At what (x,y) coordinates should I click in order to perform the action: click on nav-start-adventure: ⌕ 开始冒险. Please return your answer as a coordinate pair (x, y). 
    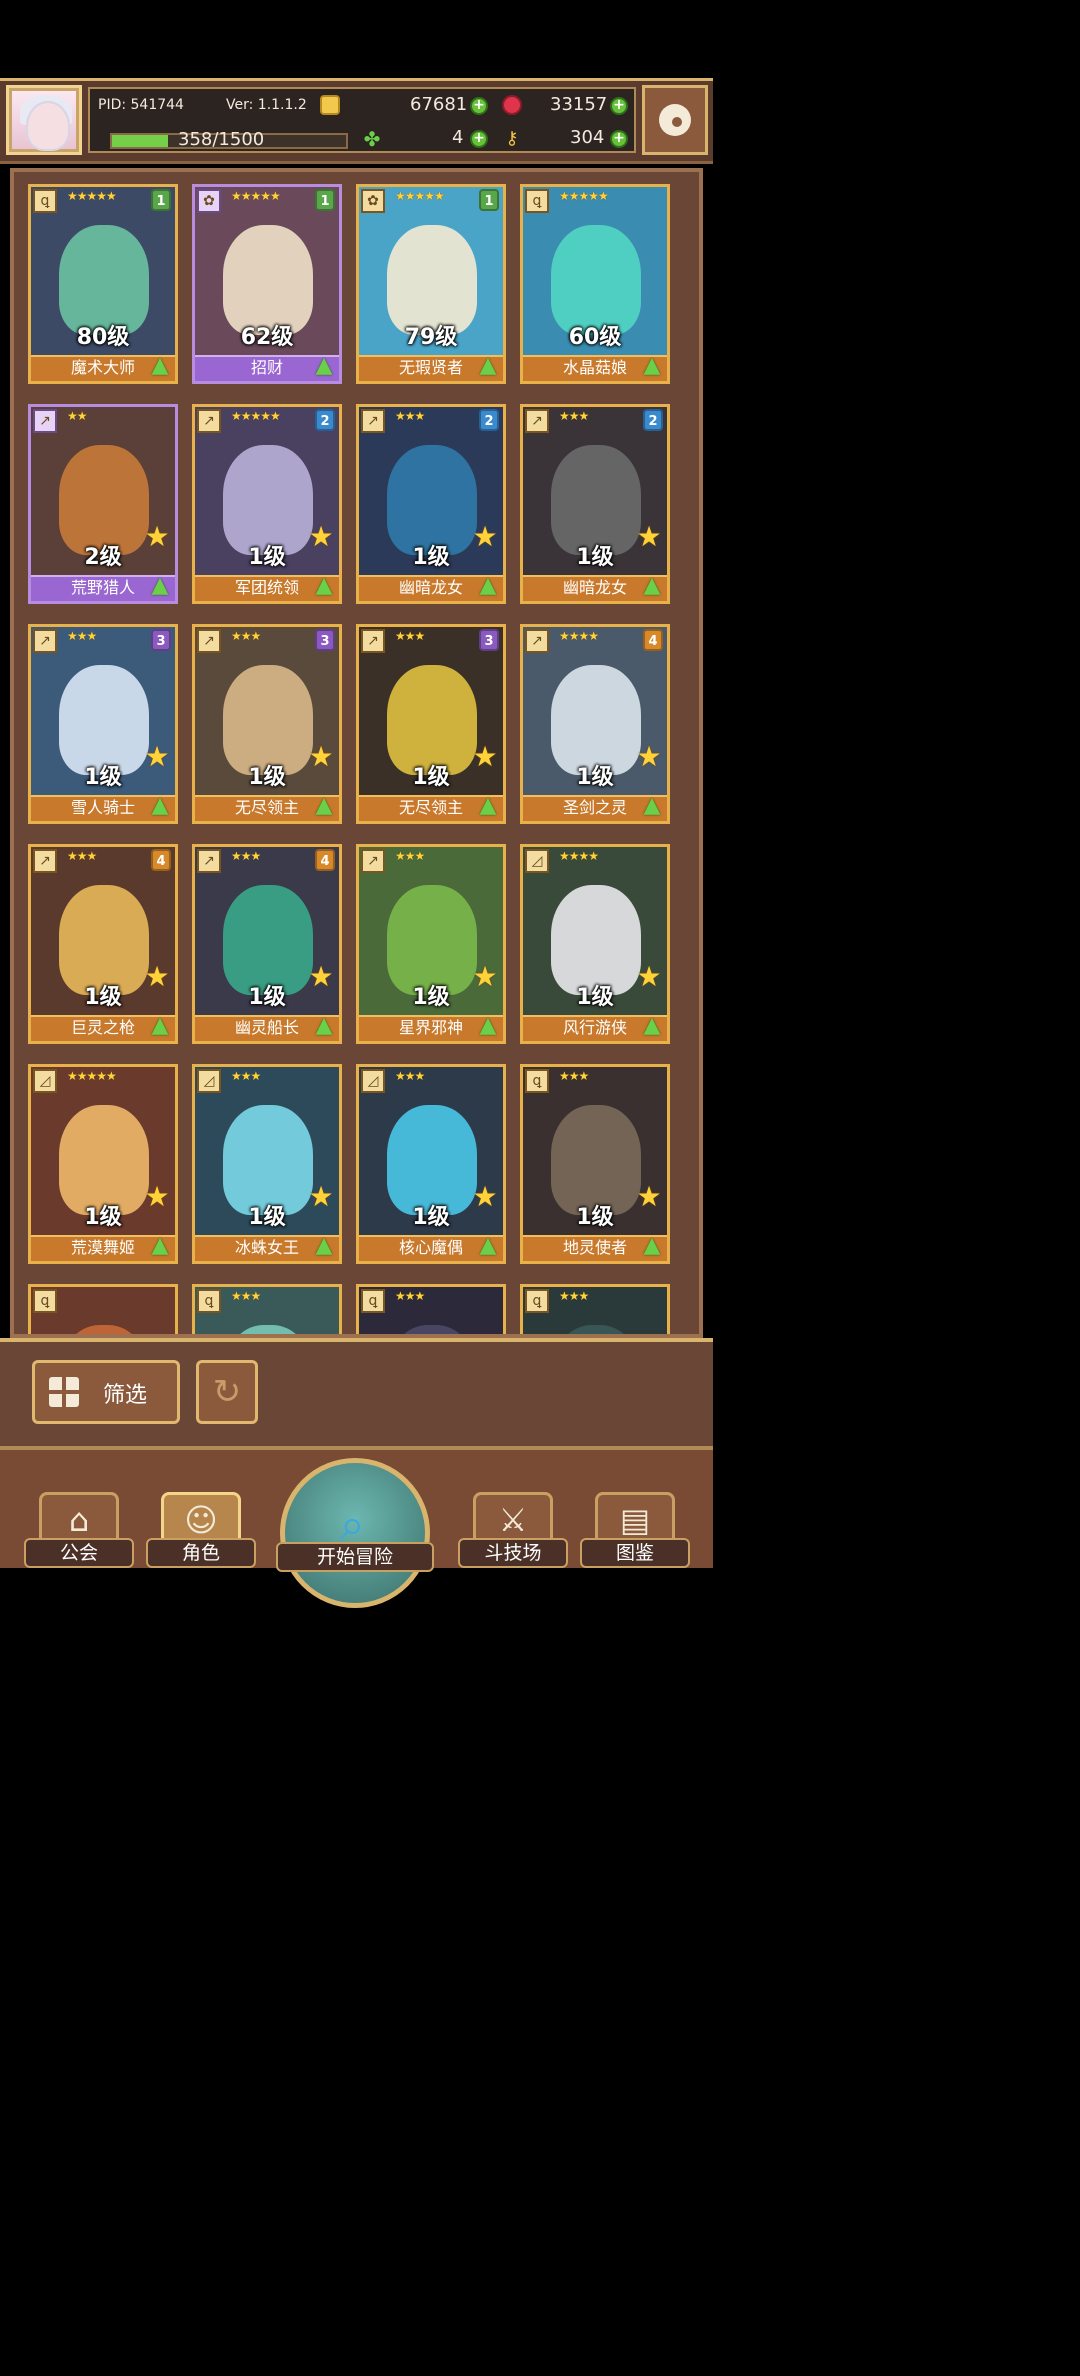
    Looking at the image, I should click on (355, 1529).